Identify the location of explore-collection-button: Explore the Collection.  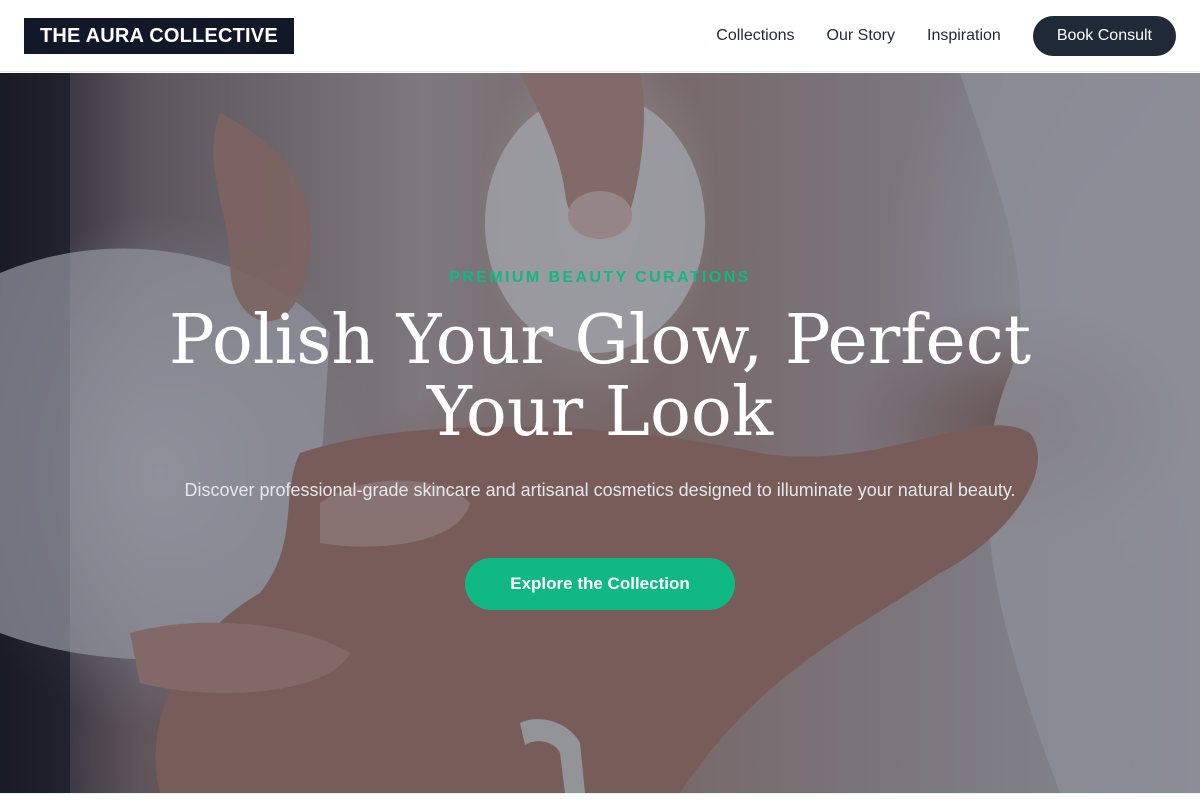
(600, 584).